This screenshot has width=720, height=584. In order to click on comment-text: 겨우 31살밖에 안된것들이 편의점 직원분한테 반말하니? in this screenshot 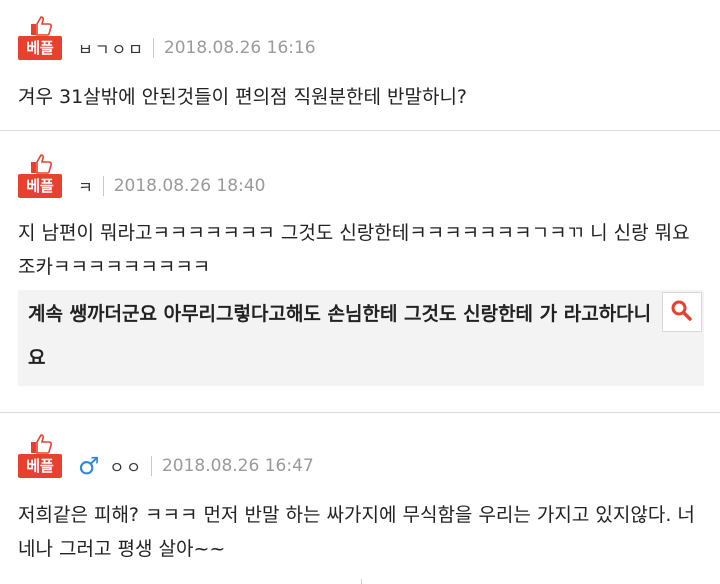, I will do `click(243, 97)`.